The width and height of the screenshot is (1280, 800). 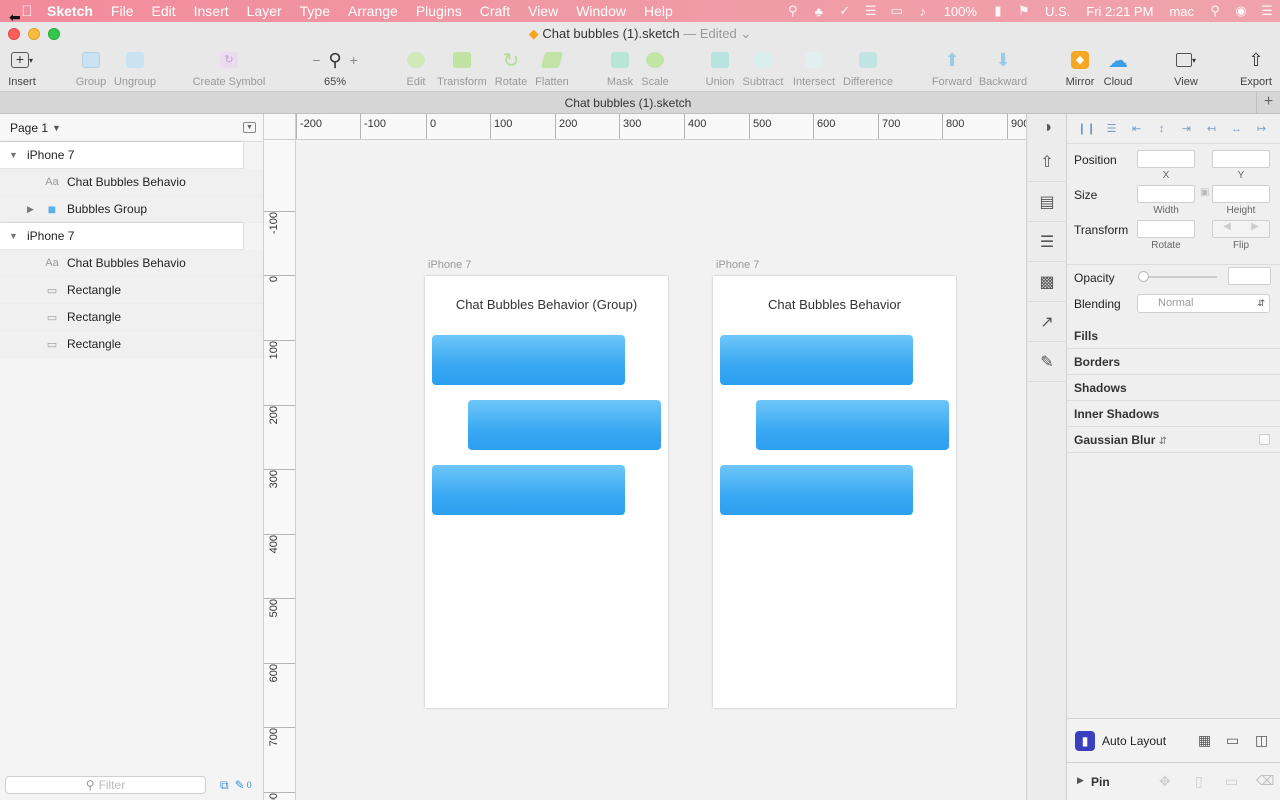 What do you see at coordinates (1086, 128) in the screenshot?
I see `distribute-horizontal-icon: ❙❙` at bounding box center [1086, 128].